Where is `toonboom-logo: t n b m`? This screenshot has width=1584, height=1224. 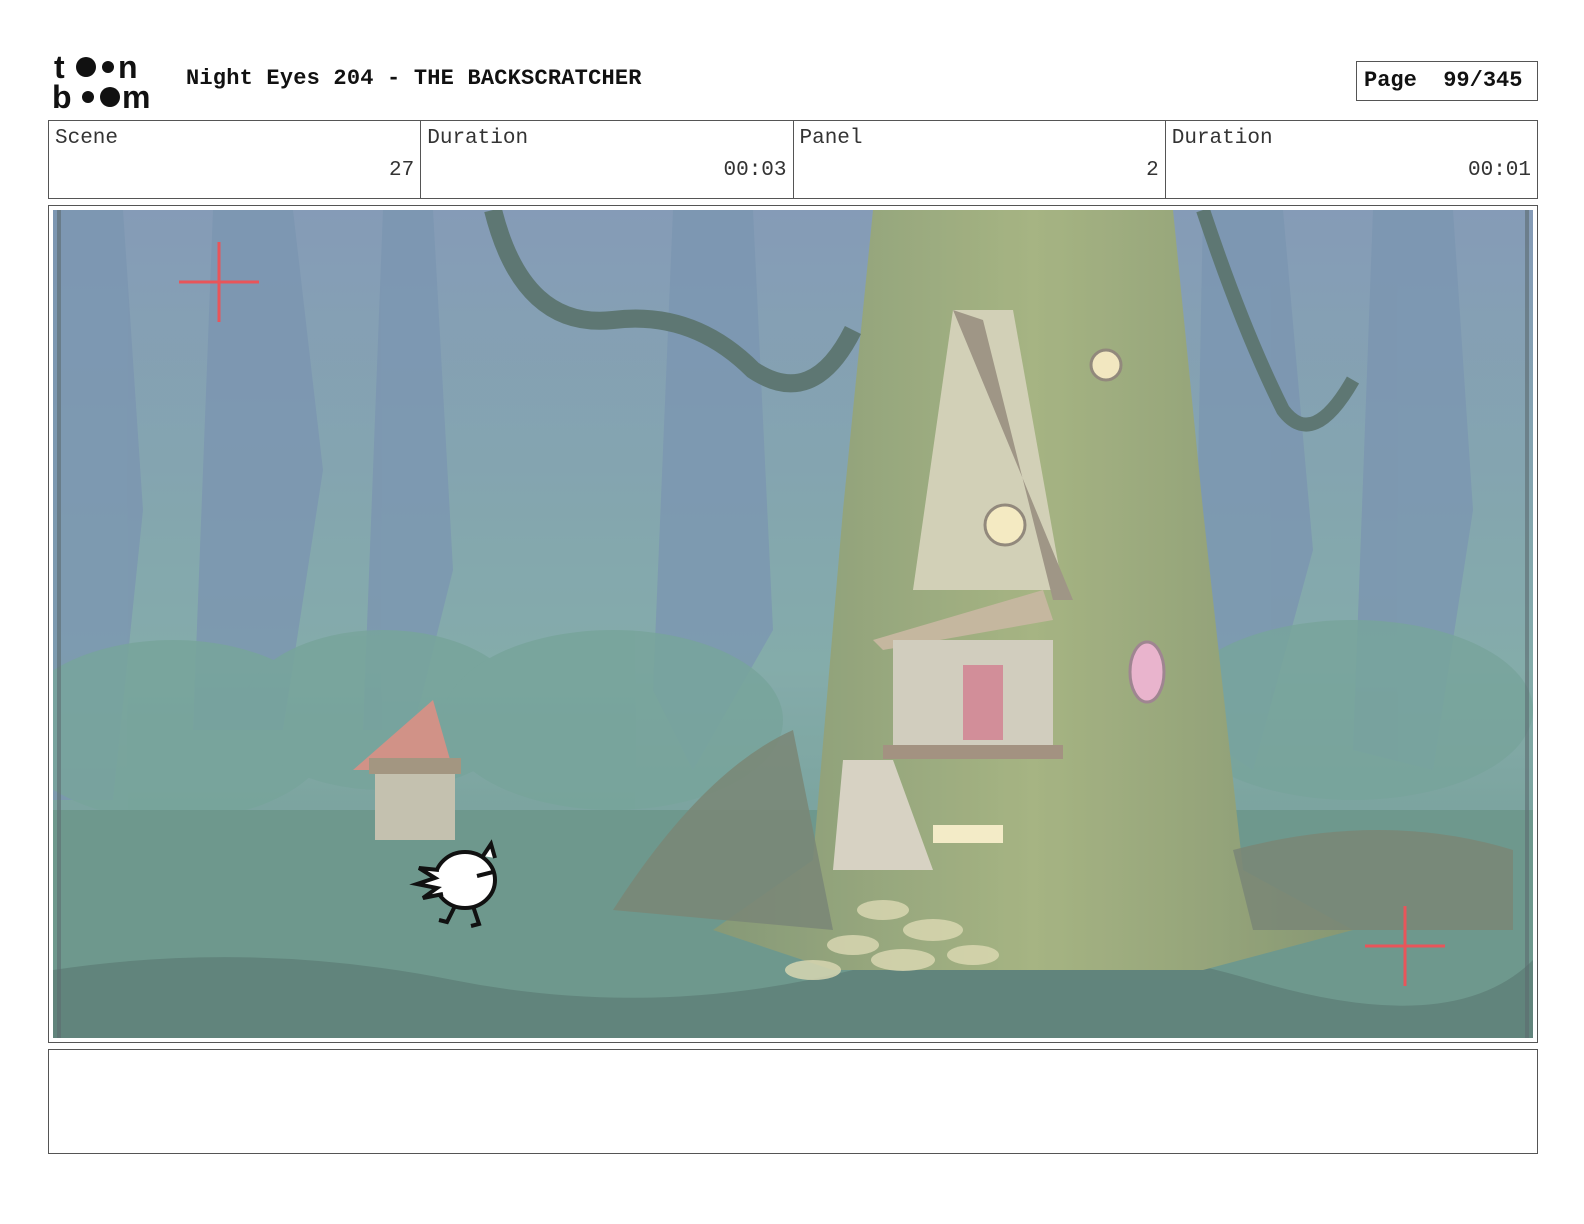 toonboom-logo: t n b m is located at coordinates (101, 81).